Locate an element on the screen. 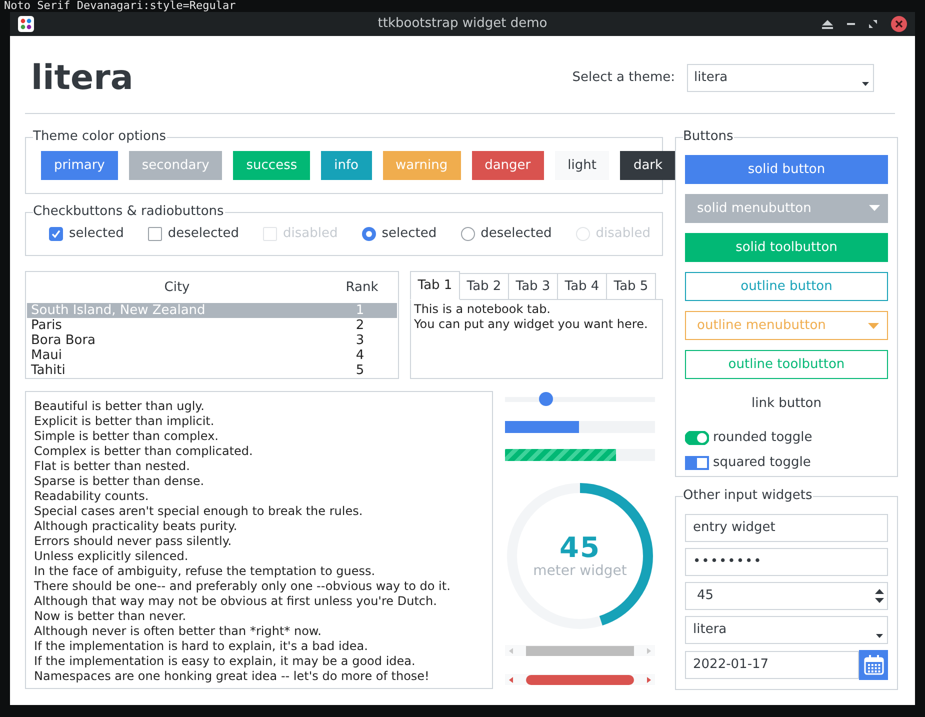 The height and width of the screenshot is (717, 925). text-line: Flat is better than nested. is located at coordinates (112, 466).